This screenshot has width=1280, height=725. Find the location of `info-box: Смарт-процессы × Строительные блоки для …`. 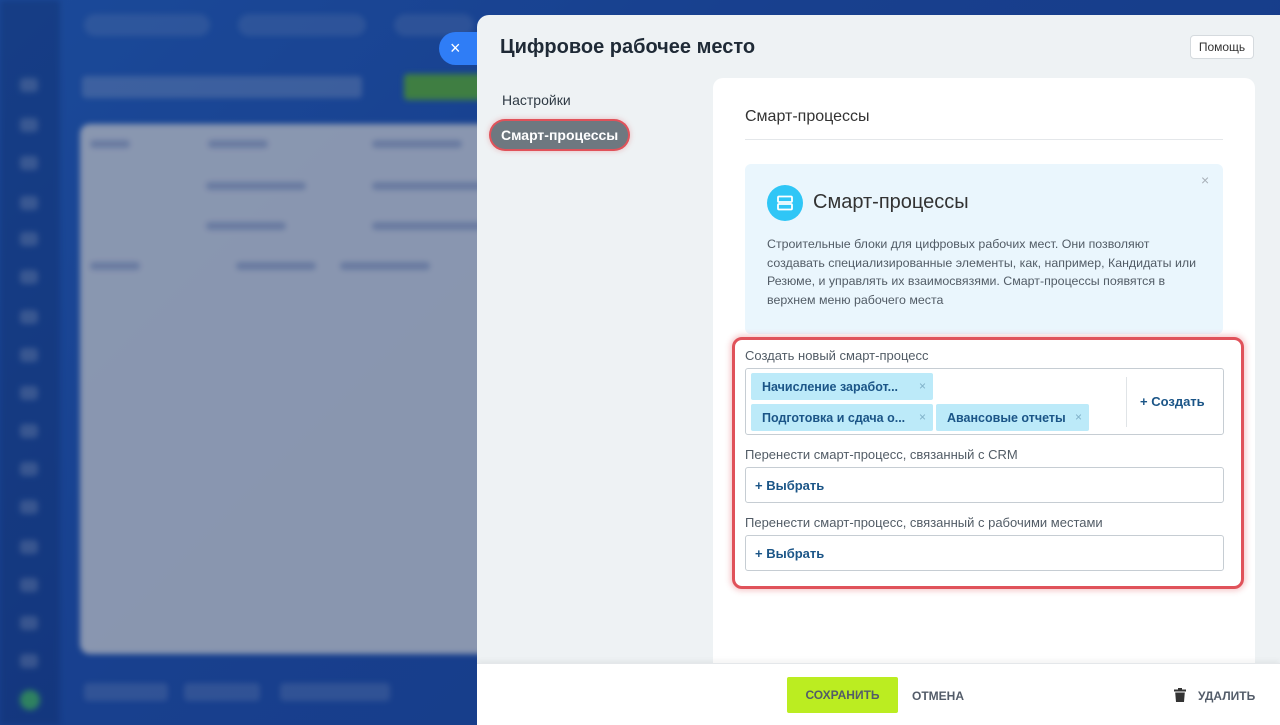

info-box: Смарт-процессы × Строительные блоки для … is located at coordinates (984, 249).